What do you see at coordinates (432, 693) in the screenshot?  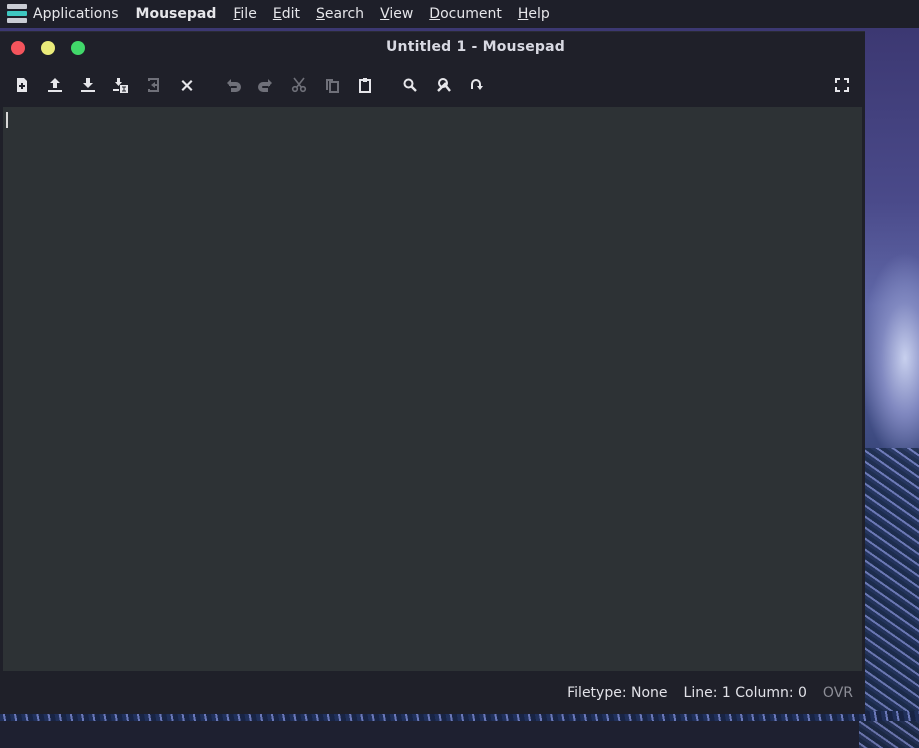 I see `status-bar: Filetype: None Line: 1 Column: 0 OVR` at bounding box center [432, 693].